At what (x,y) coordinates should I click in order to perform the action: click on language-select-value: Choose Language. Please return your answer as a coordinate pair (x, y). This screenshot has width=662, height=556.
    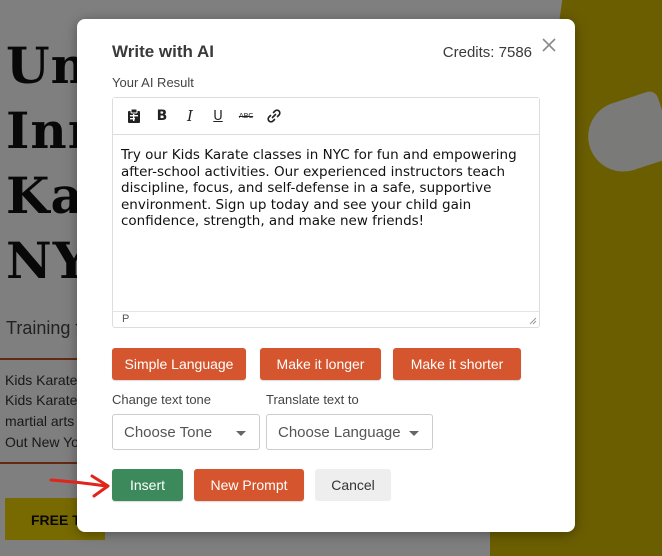
    Looking at the image, I should click on (339, 432).